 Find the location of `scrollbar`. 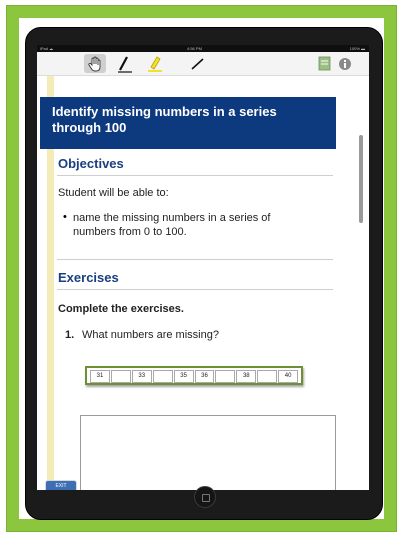

scrollbar is located at coordinates (361, 179).